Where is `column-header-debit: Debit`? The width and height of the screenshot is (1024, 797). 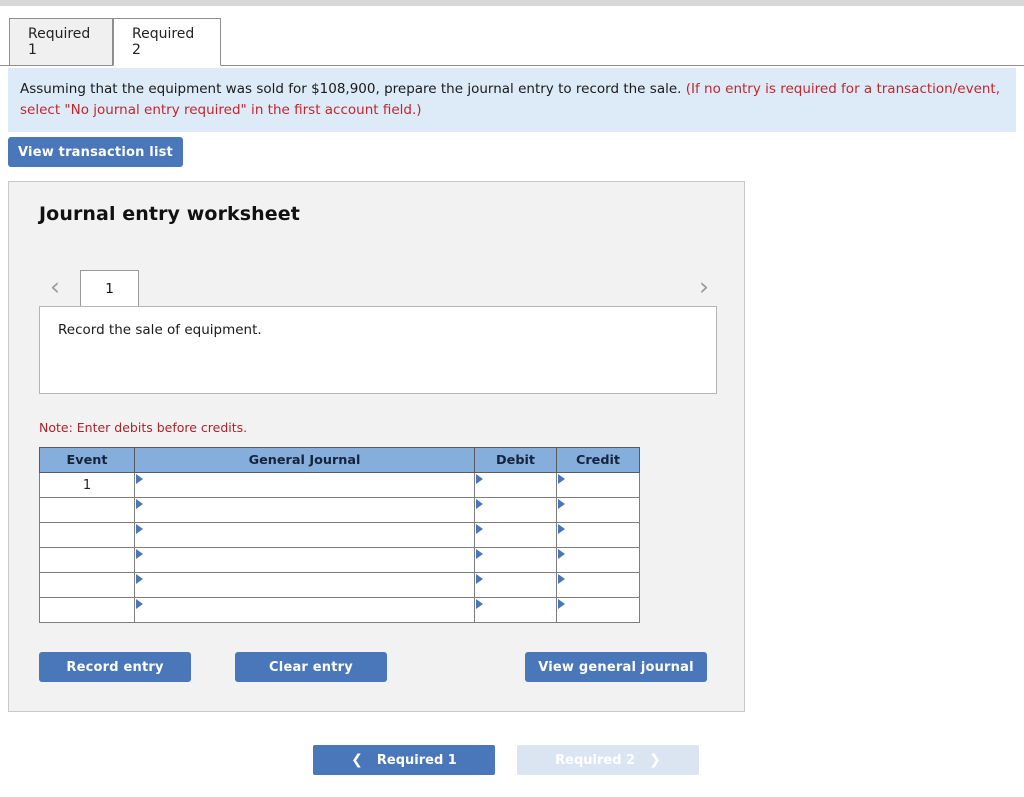 column-header-debit: Debit is located at coordinates (515, 460).